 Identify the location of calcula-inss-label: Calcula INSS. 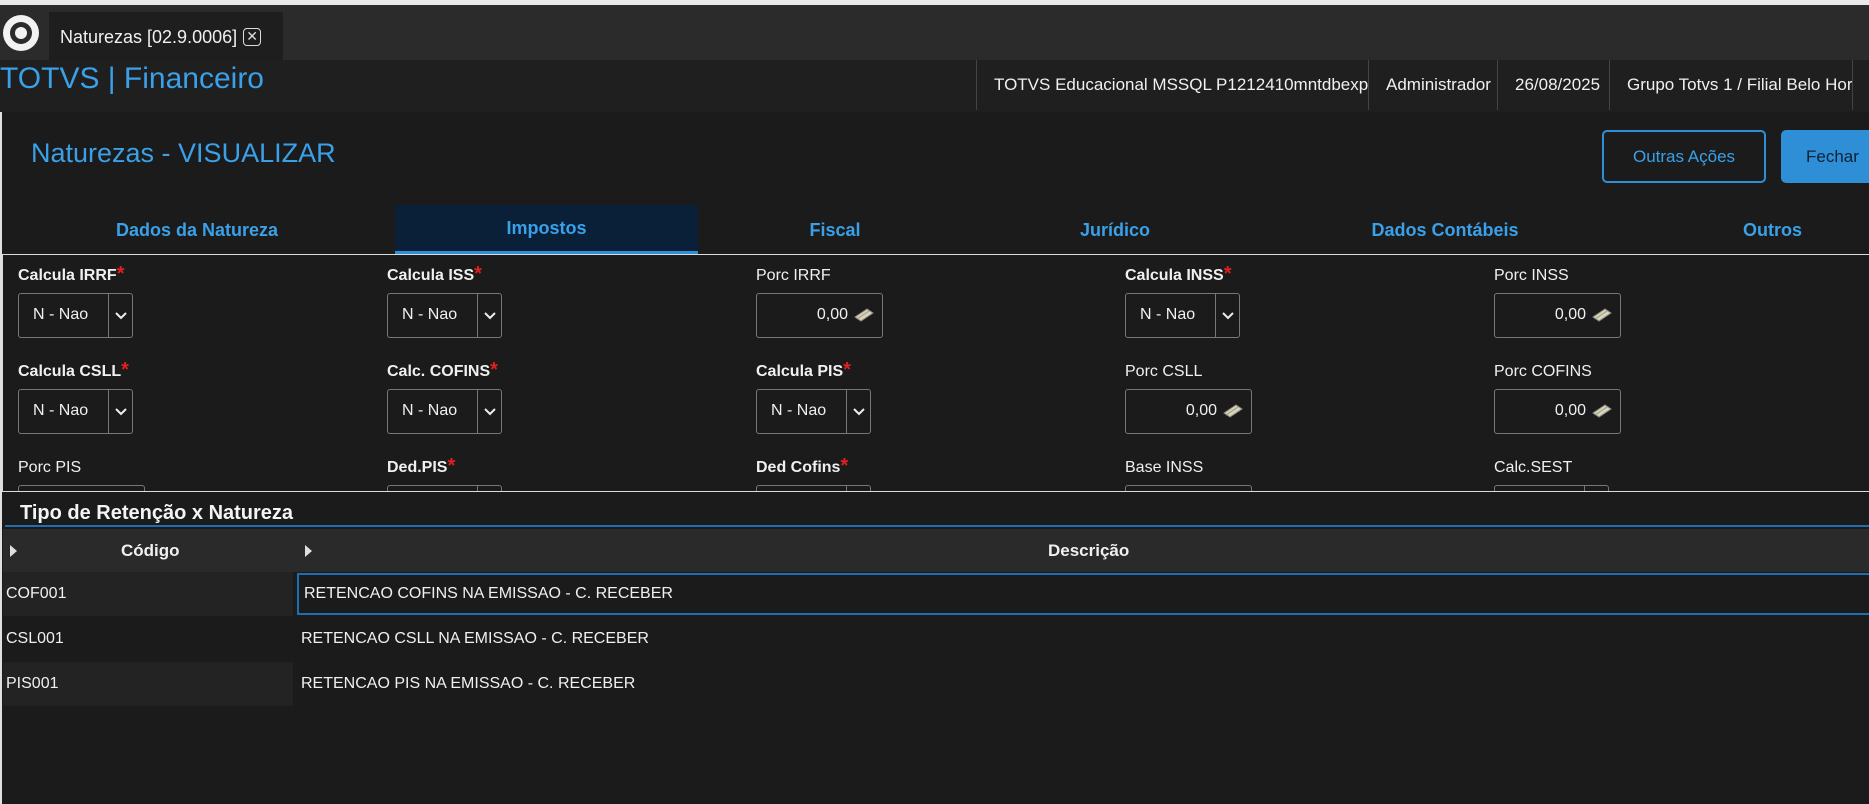
(1174, 275).